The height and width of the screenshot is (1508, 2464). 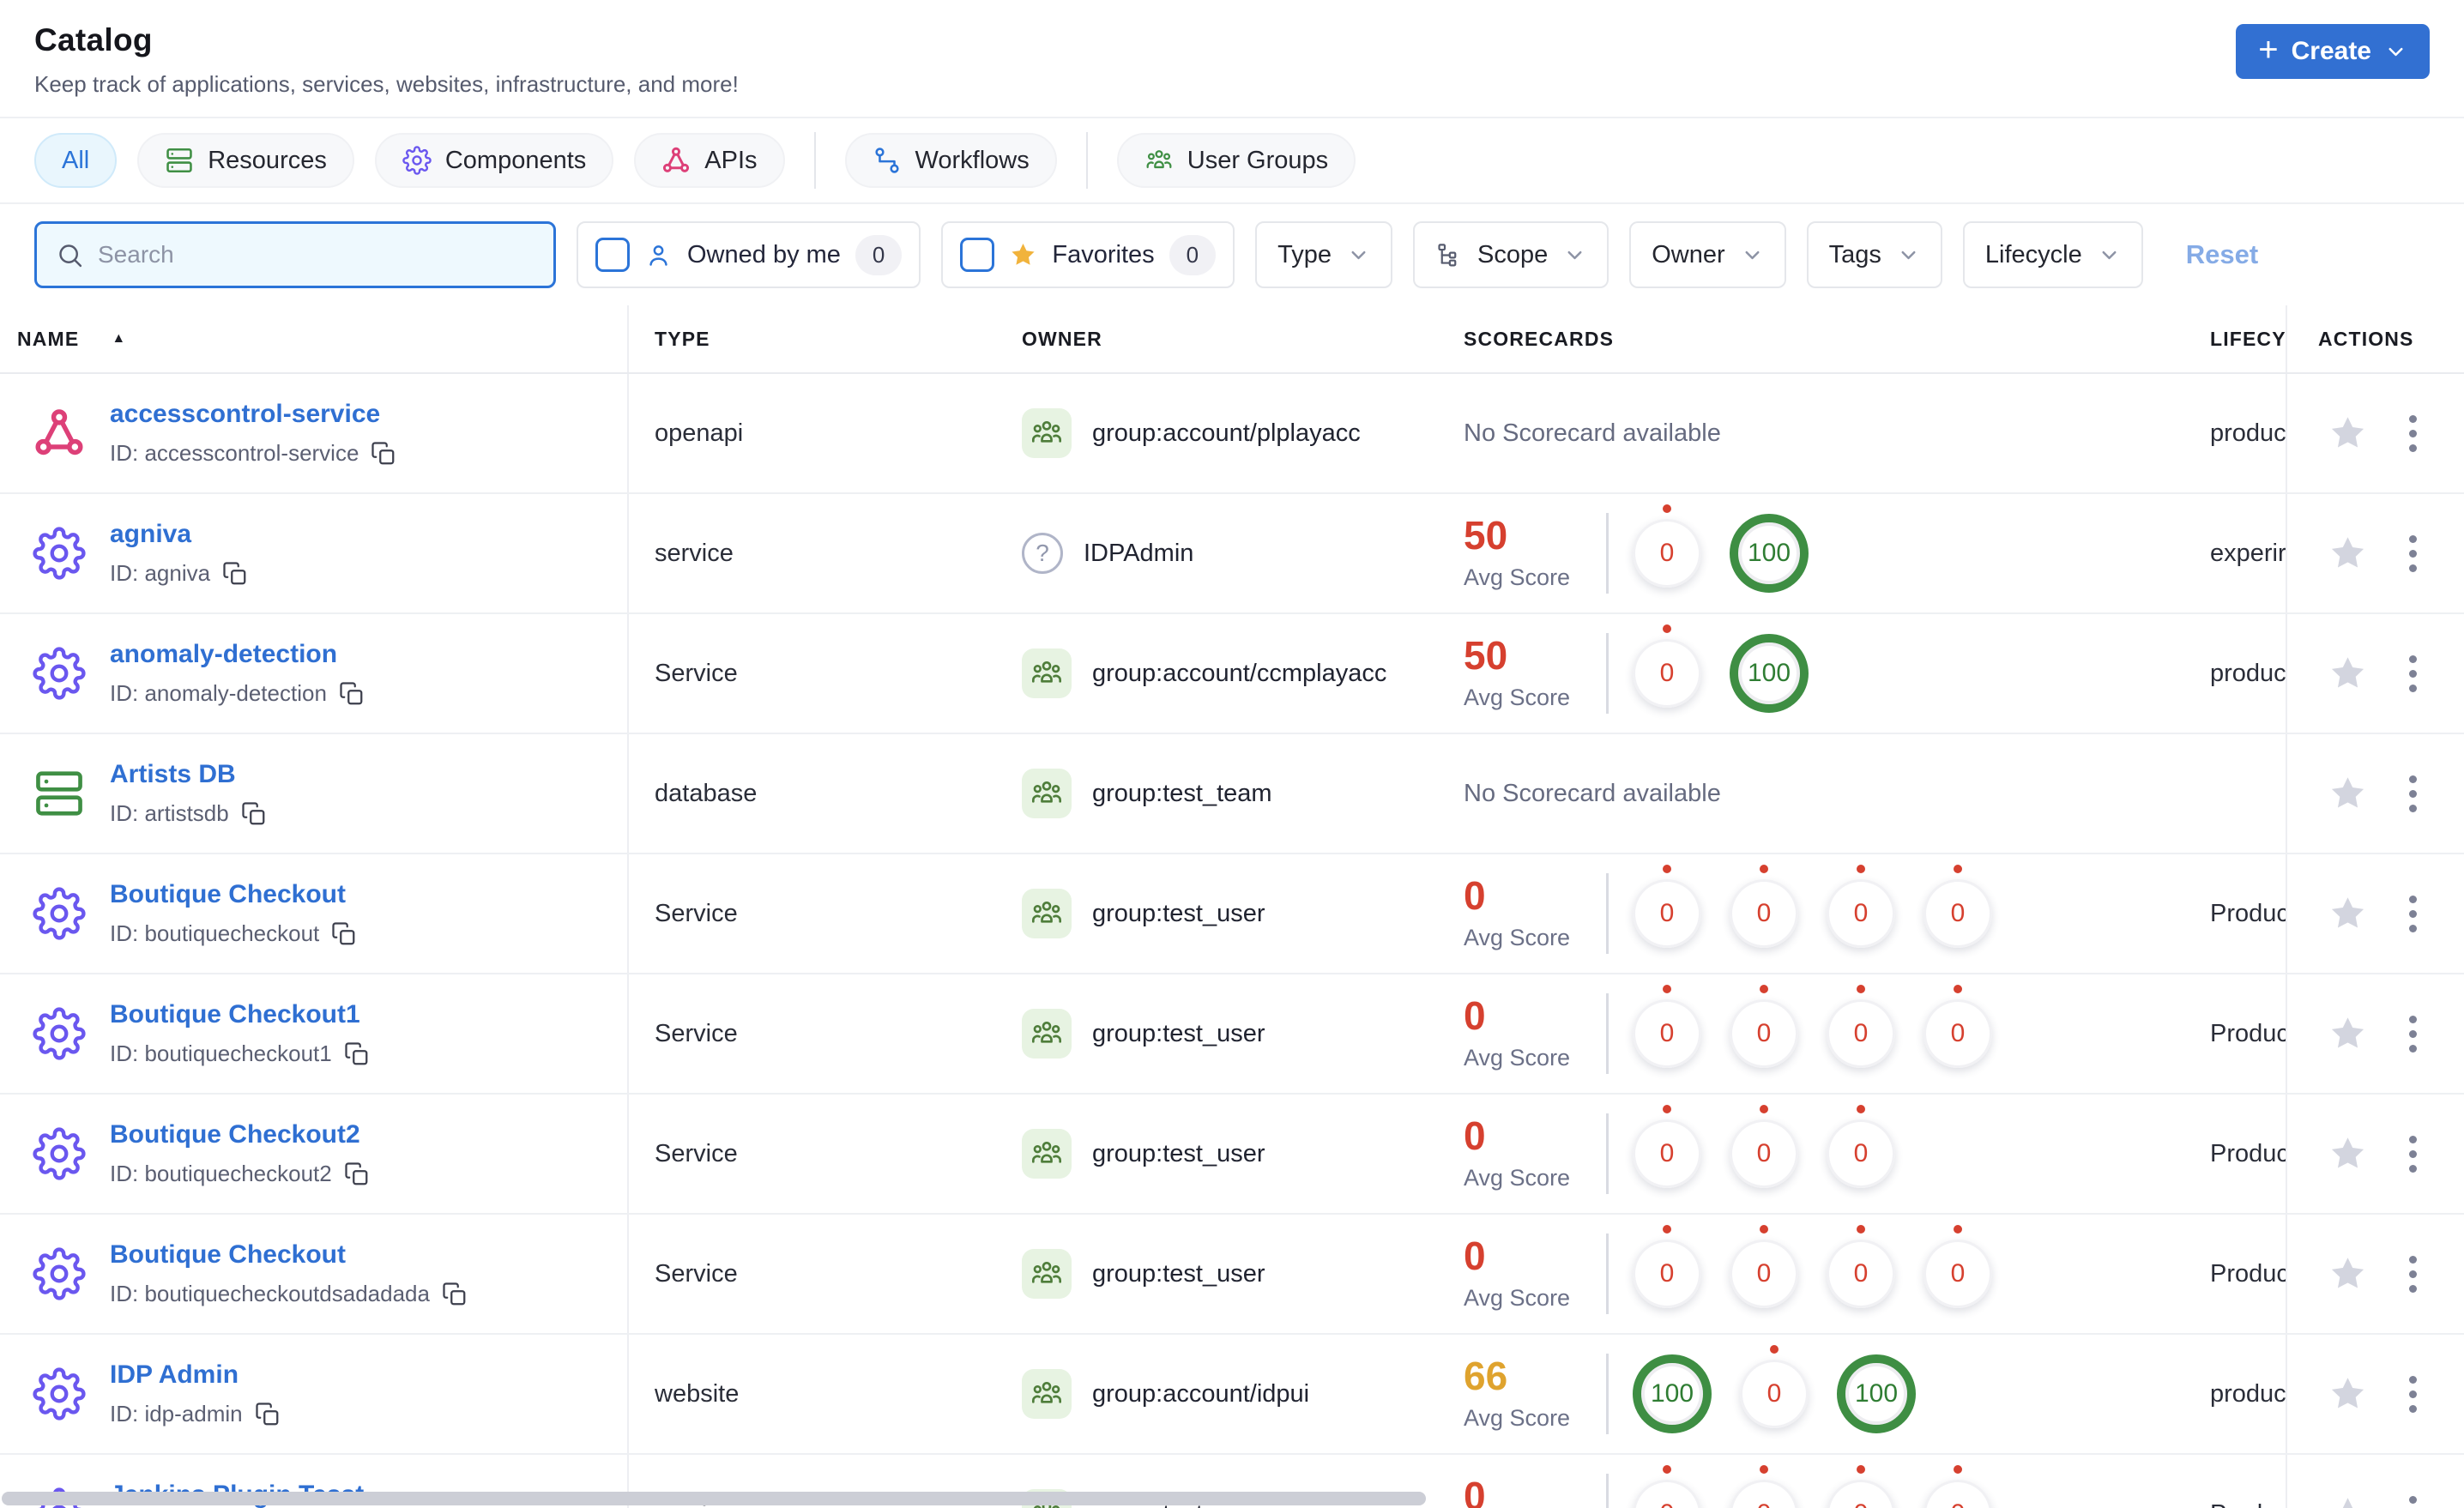 I want to click on tab-all: All, so click(x=76, y=160).